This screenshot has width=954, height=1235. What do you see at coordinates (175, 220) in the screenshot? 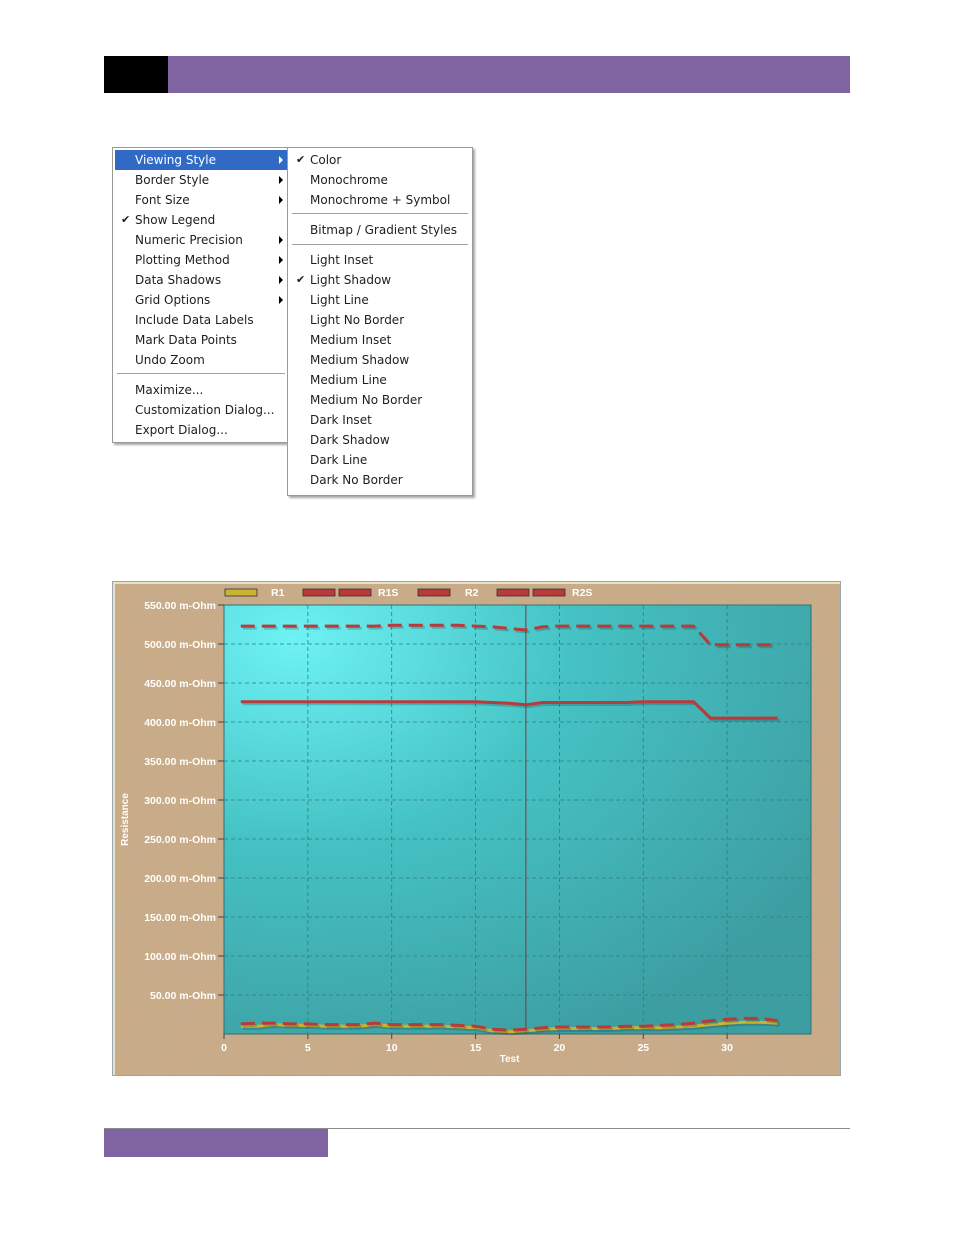
I see `menu-item-label: Show Legend` at bounding box center [175, 220].